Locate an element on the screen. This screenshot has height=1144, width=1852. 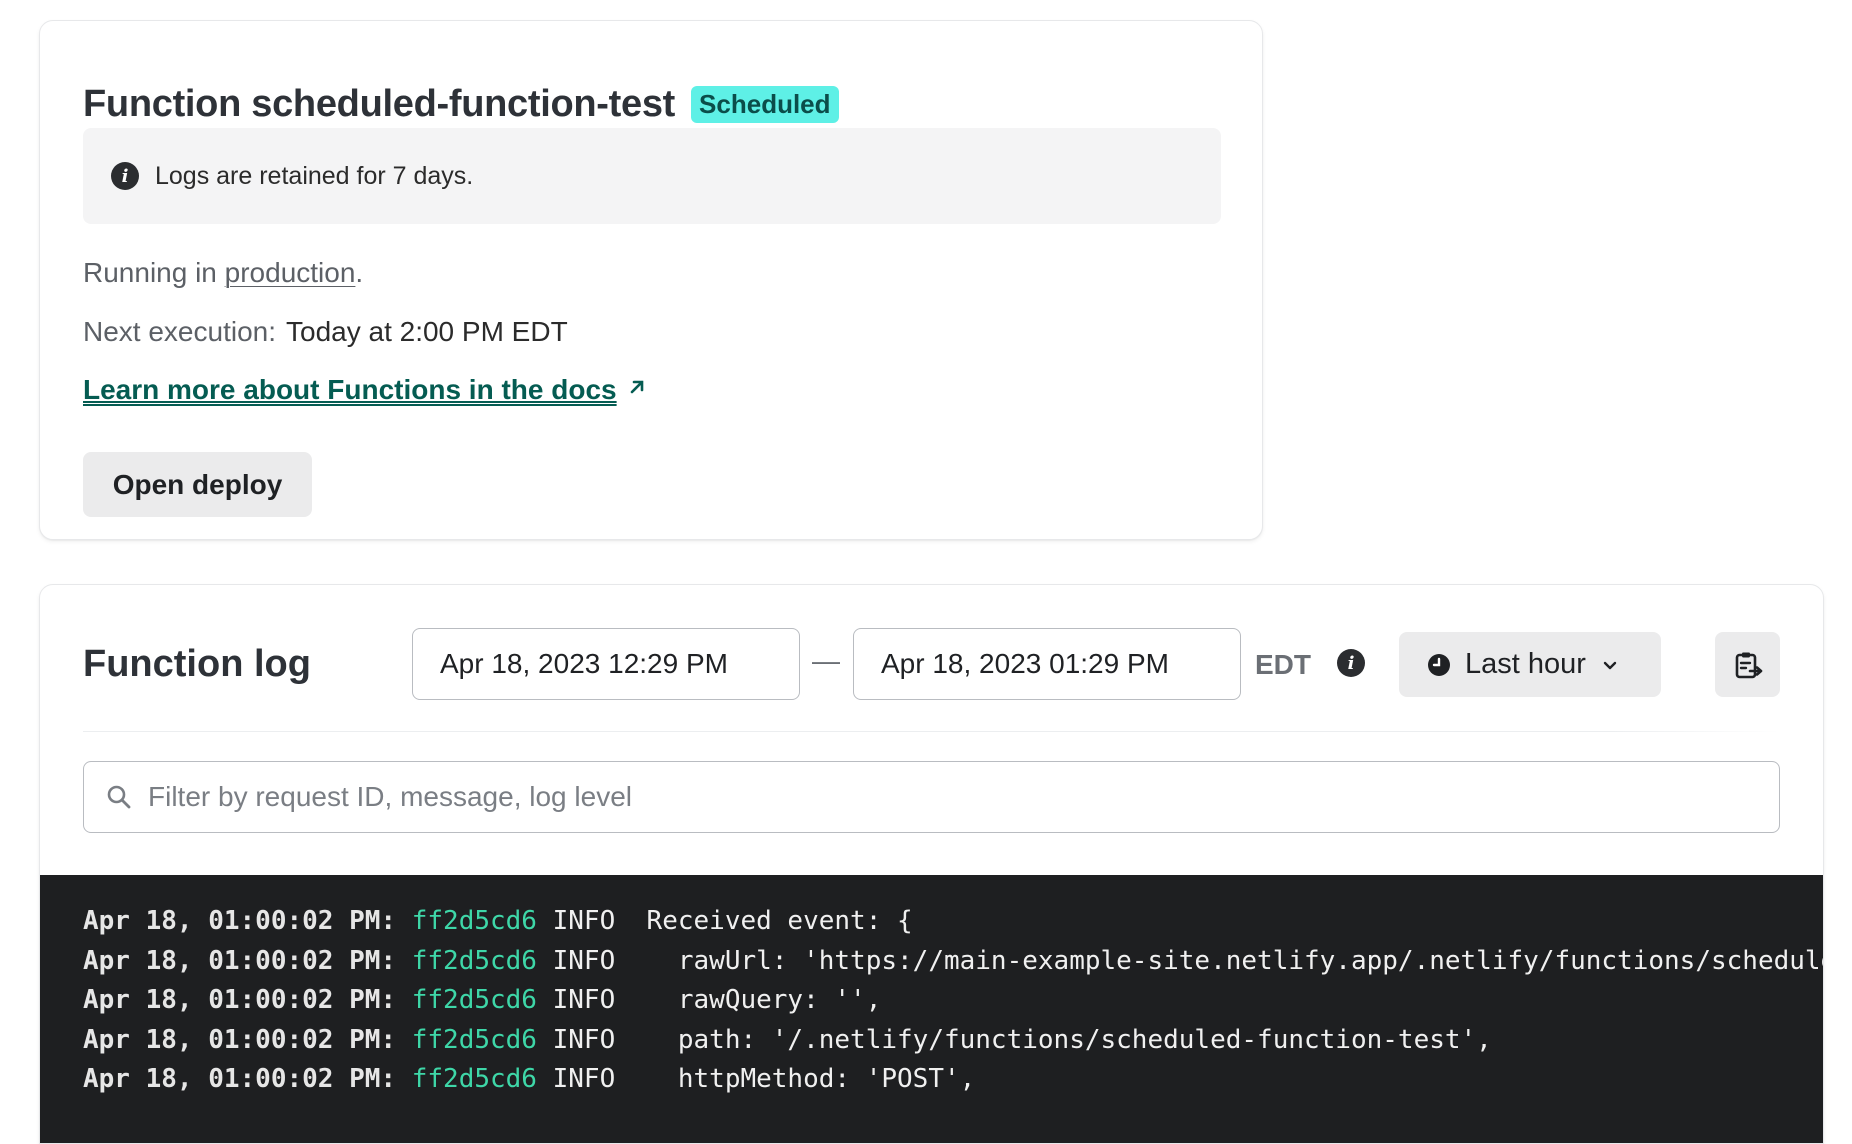
docs-link: Learn more about Functions in the docs is located at coordinates (365, 390).